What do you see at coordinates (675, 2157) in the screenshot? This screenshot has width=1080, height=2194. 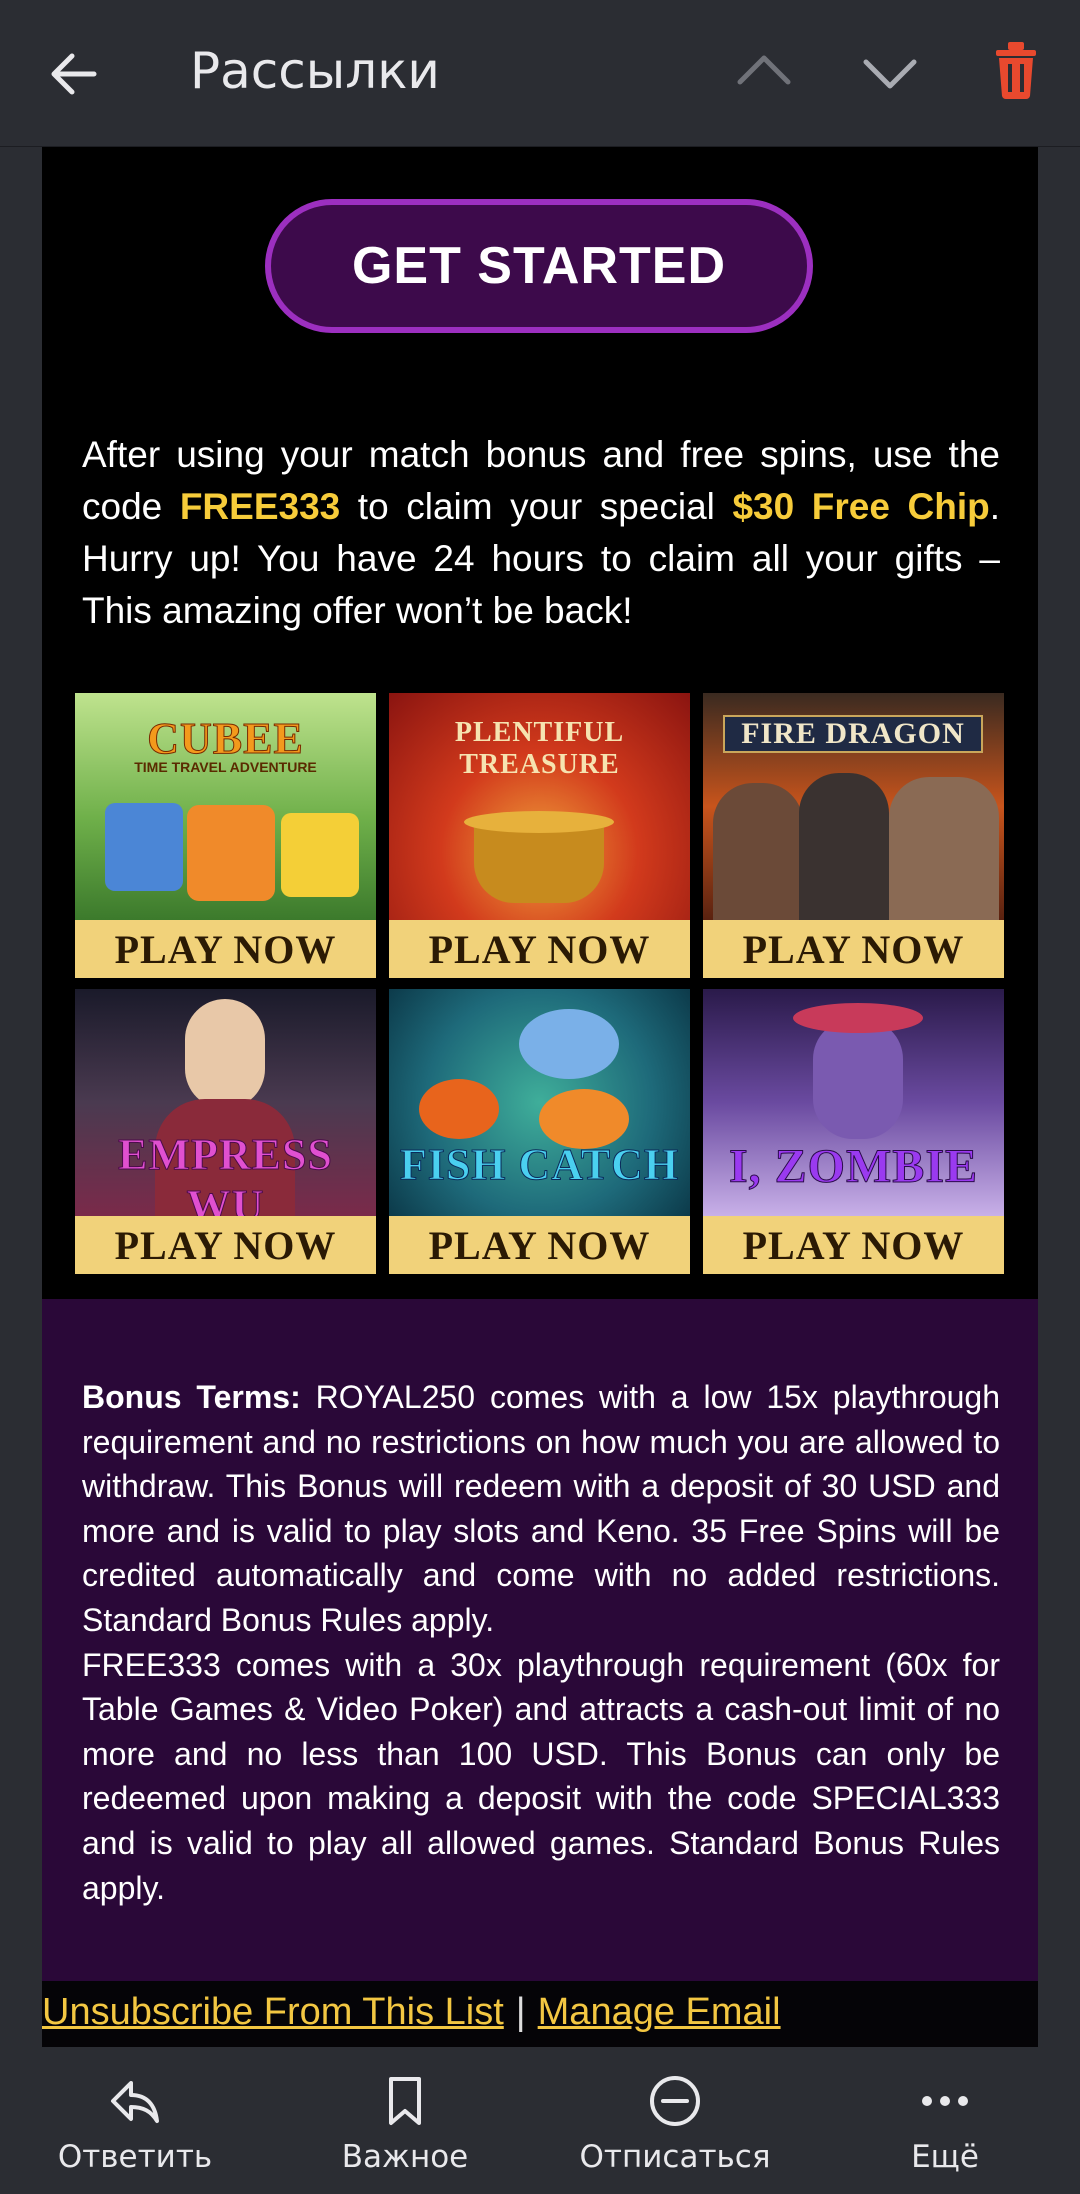 I see `unsubscribe-label: Отписаться` at bounding box center [675, 2157].